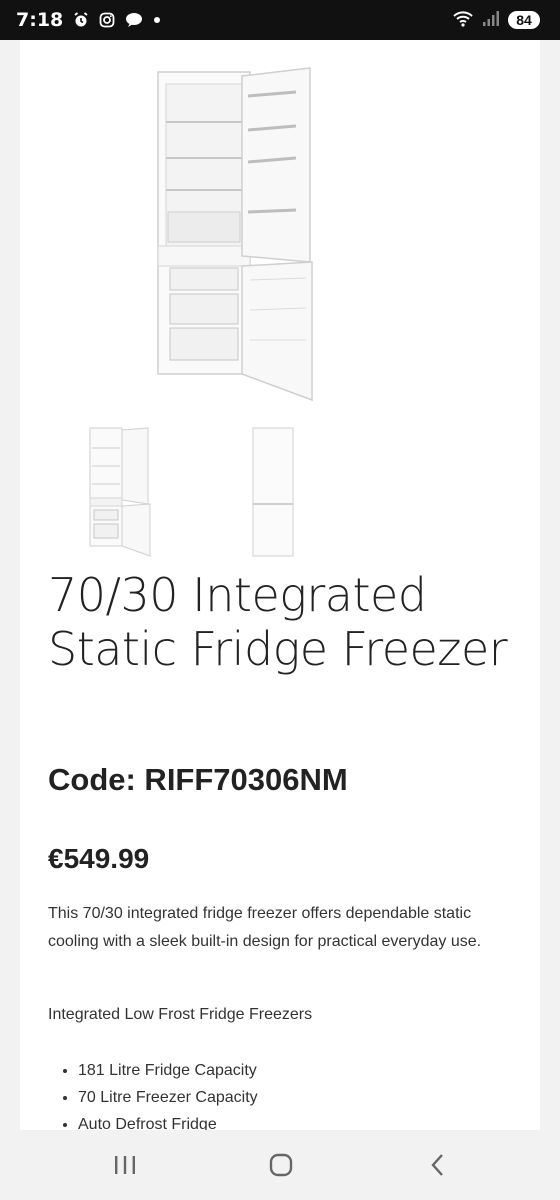 This screenshot has height=1200, width=560. I want to click on status-time: 7:18, so click(40, 20).